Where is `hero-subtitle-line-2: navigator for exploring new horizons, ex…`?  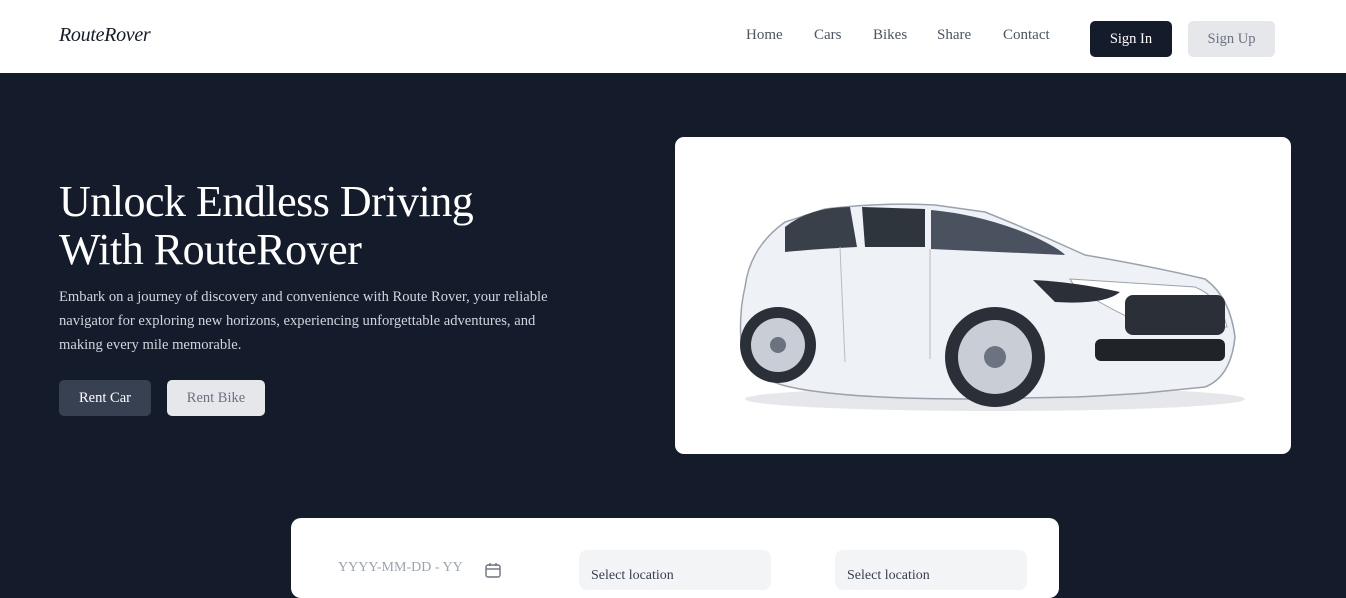
hero-subtitle-line-2: navigator for exploring new horizons, ex… is located at coordinates (297, 321).